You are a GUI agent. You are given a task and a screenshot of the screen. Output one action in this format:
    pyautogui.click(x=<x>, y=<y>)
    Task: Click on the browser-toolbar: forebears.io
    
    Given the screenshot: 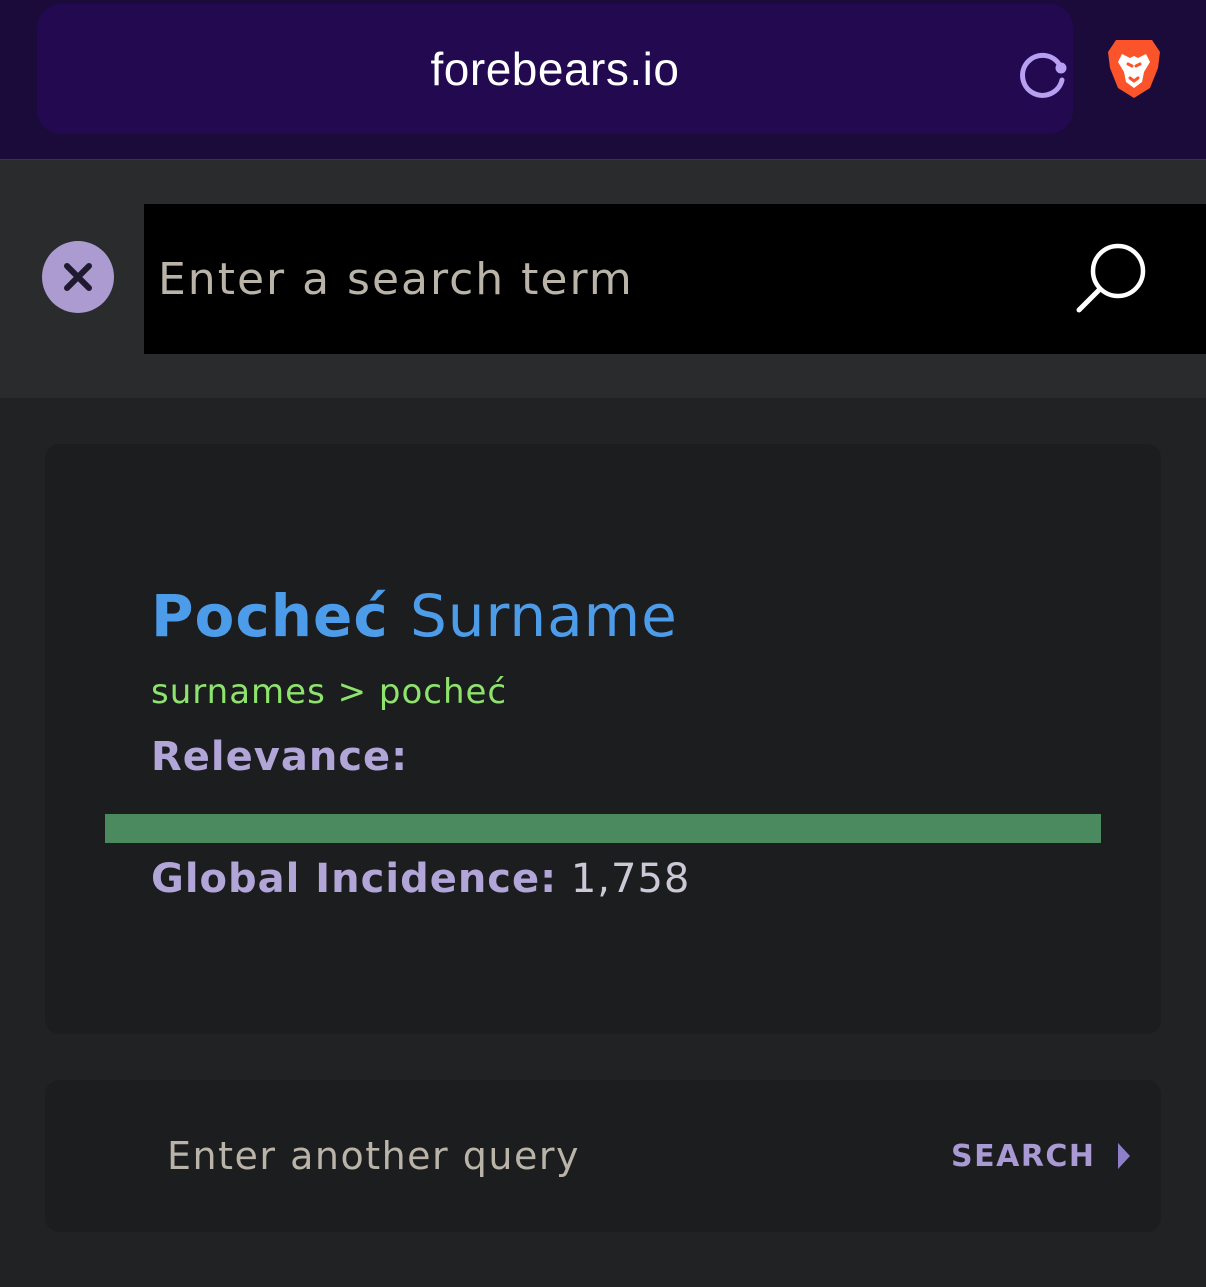 What is the action you would take?
    pyautogui.click(x=603, y=80)
    